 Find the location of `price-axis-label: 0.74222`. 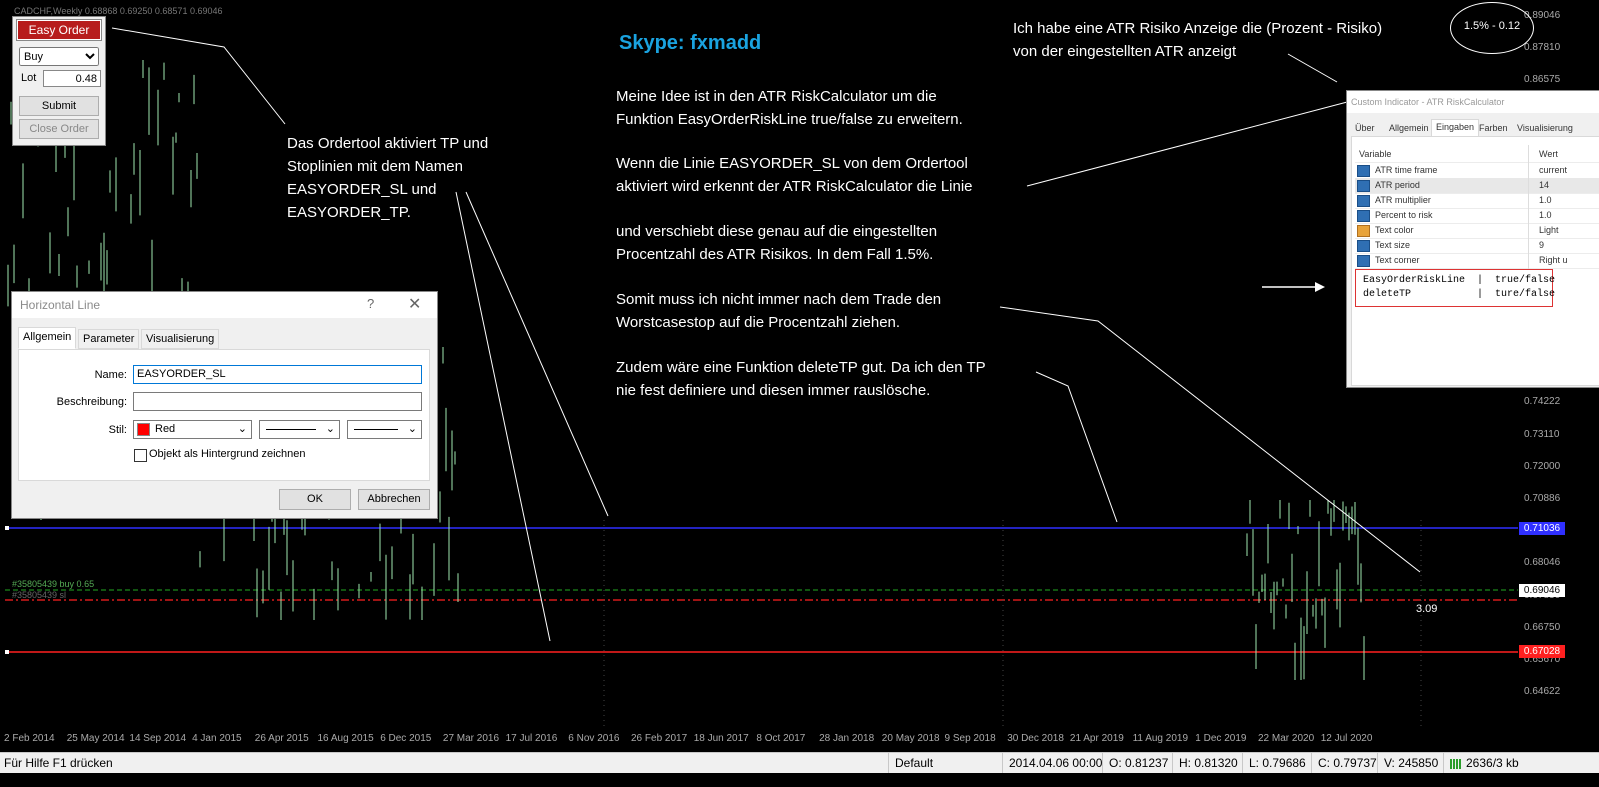

price-axis-label: 0.74222 is located at coordinates (1542, 402).